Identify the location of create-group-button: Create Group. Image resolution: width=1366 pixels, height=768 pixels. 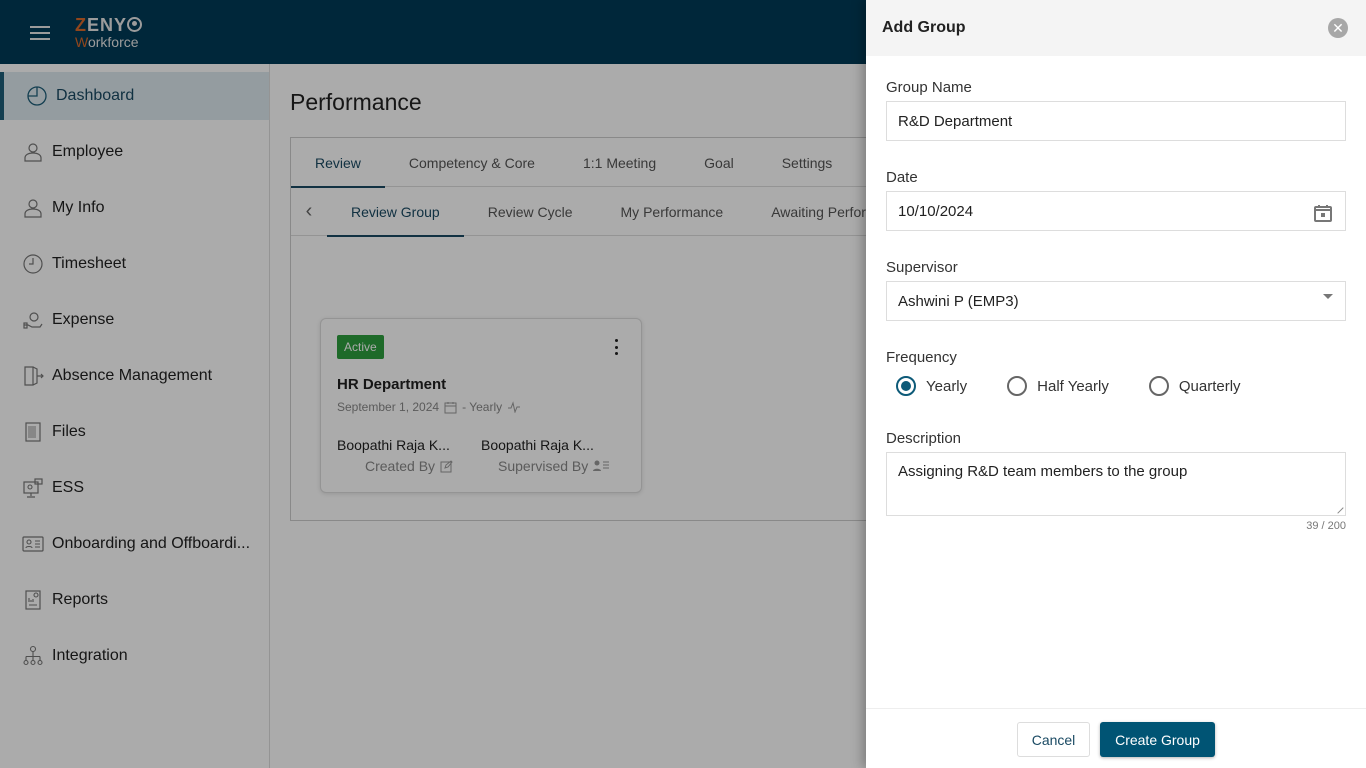
(1157, 739).